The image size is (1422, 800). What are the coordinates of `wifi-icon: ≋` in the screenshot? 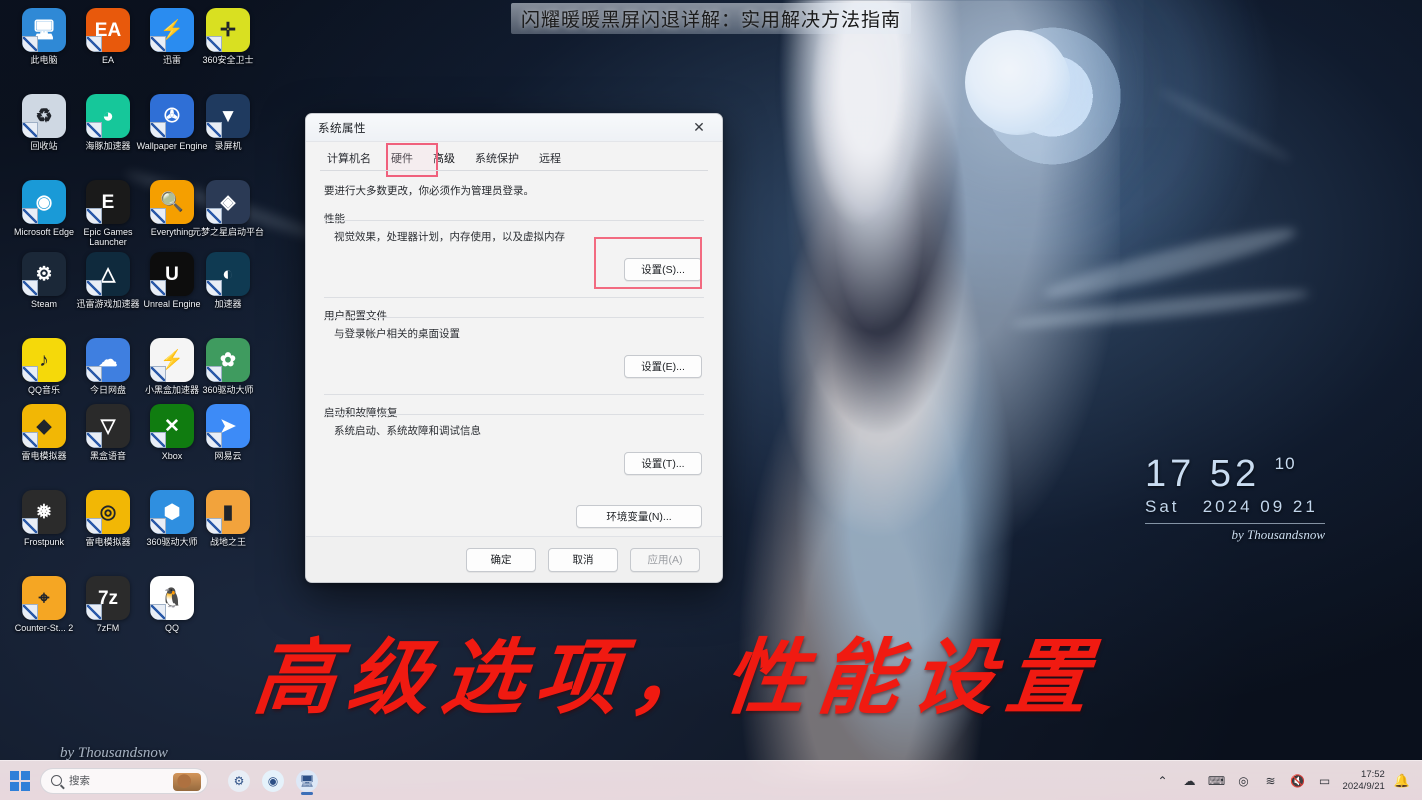 It's located at (1271, 781).